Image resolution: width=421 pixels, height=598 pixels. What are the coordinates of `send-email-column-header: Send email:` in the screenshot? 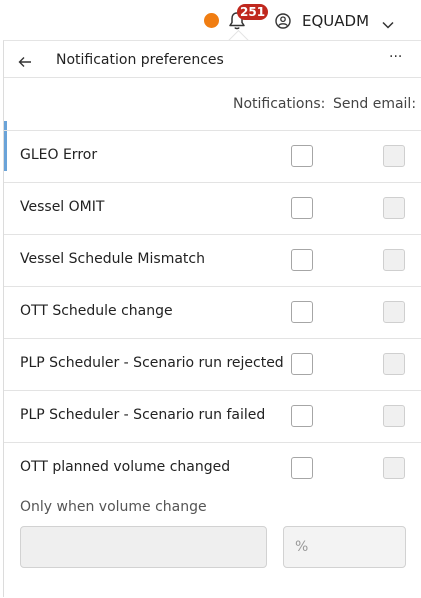 It's located at (375, 104).